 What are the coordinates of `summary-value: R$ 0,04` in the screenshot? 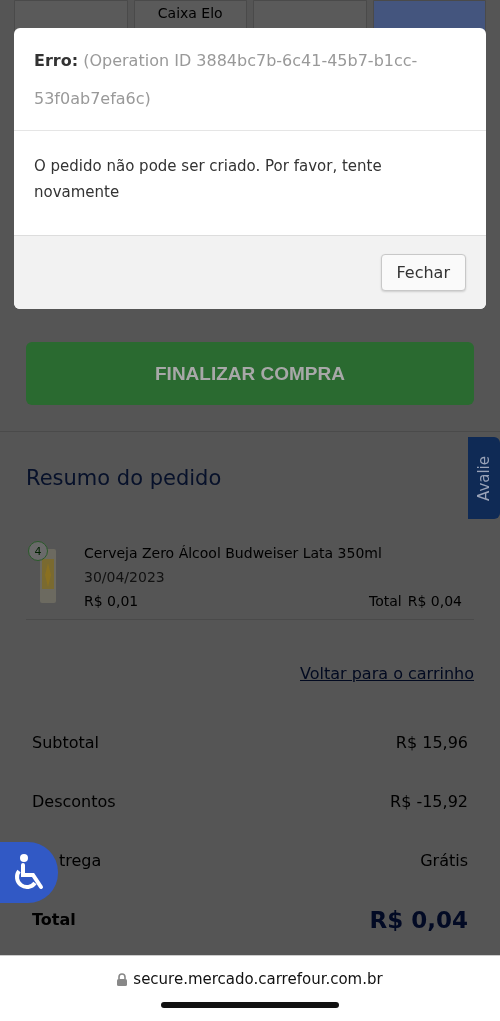 It's located at (418, 919).